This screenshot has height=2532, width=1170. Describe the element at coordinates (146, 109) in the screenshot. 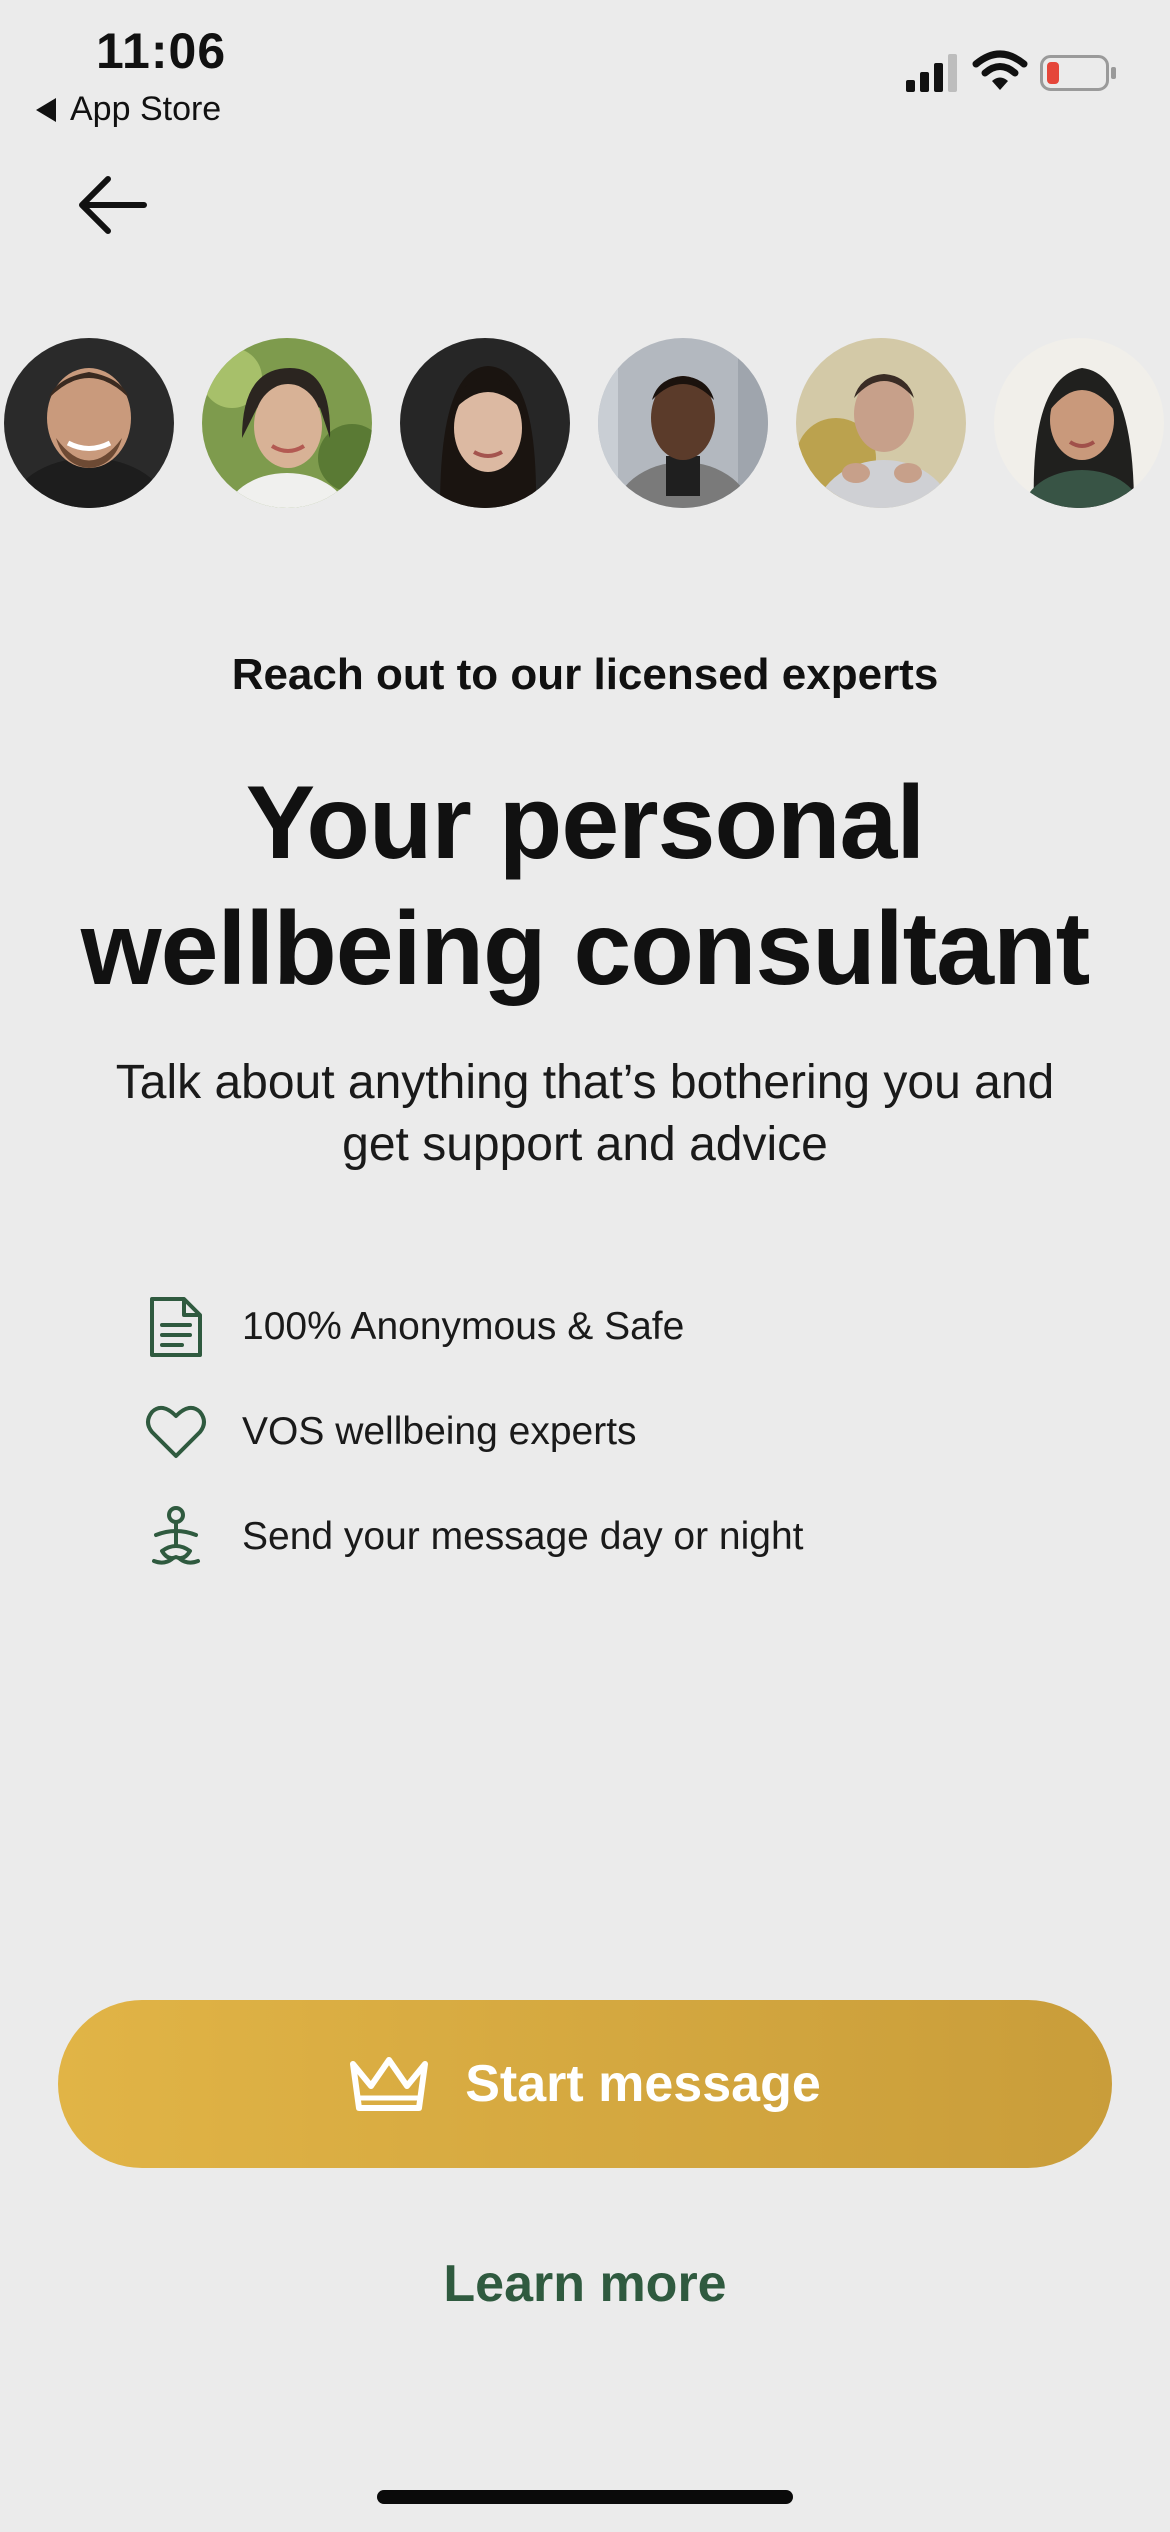

I see `back-app-label: App Store` at that location.